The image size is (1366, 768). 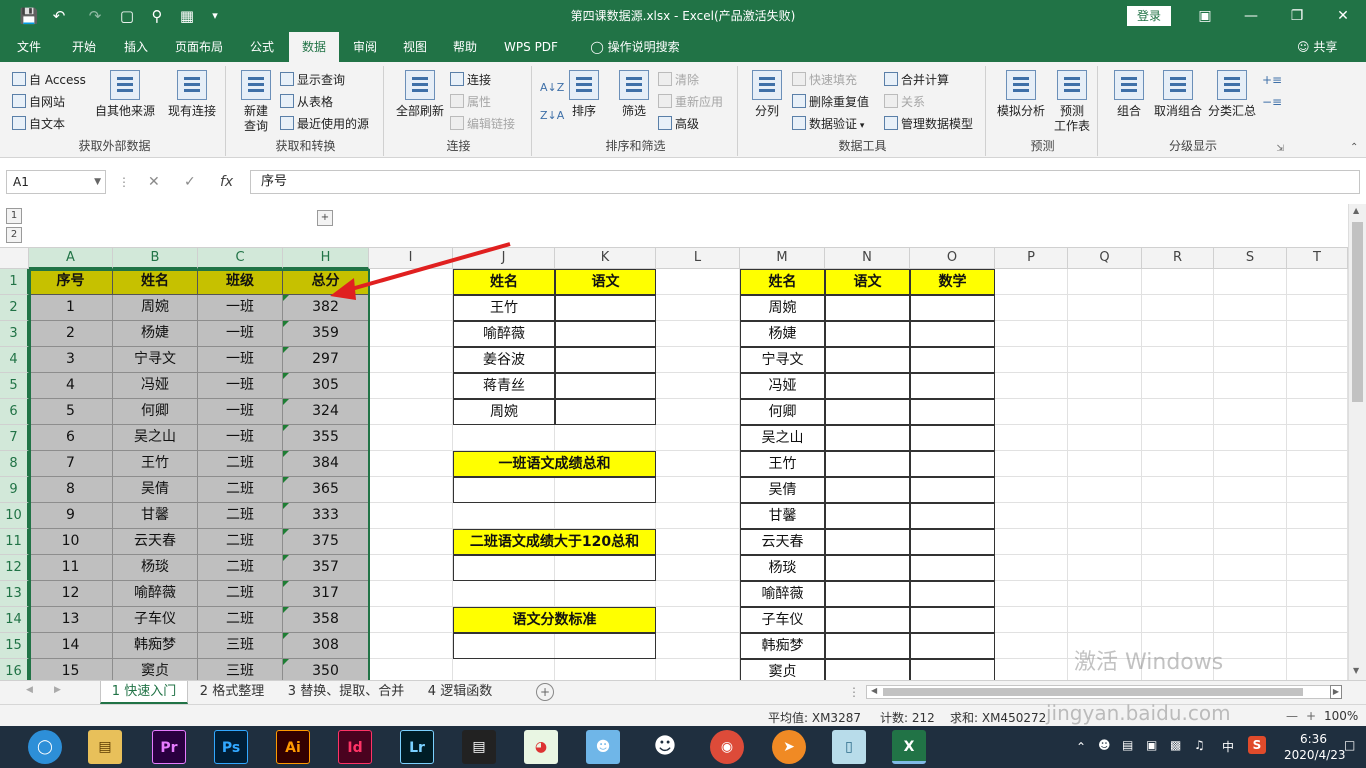 I want to click on row-header: 10, so click(x=14, y=516).